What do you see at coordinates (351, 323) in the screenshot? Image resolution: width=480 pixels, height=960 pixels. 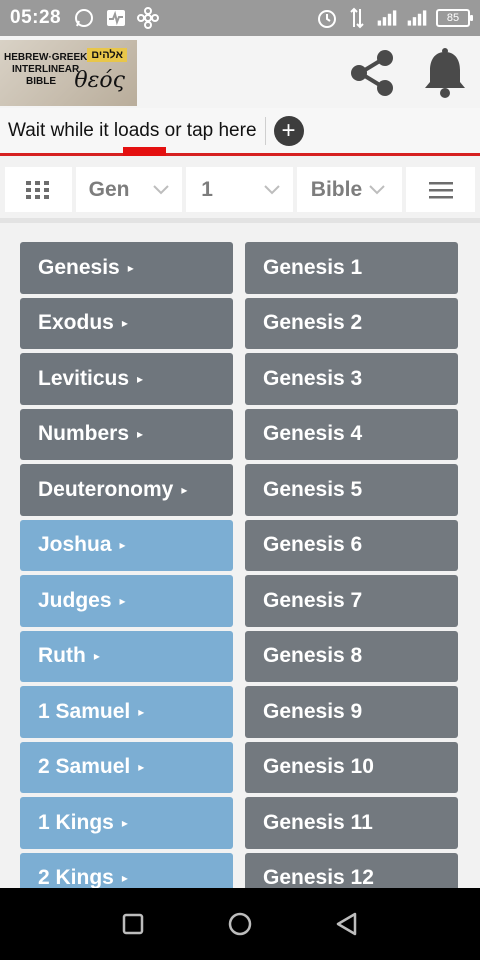 I see `chapter-button: Genesis 2` at bounding box center [351, 323].